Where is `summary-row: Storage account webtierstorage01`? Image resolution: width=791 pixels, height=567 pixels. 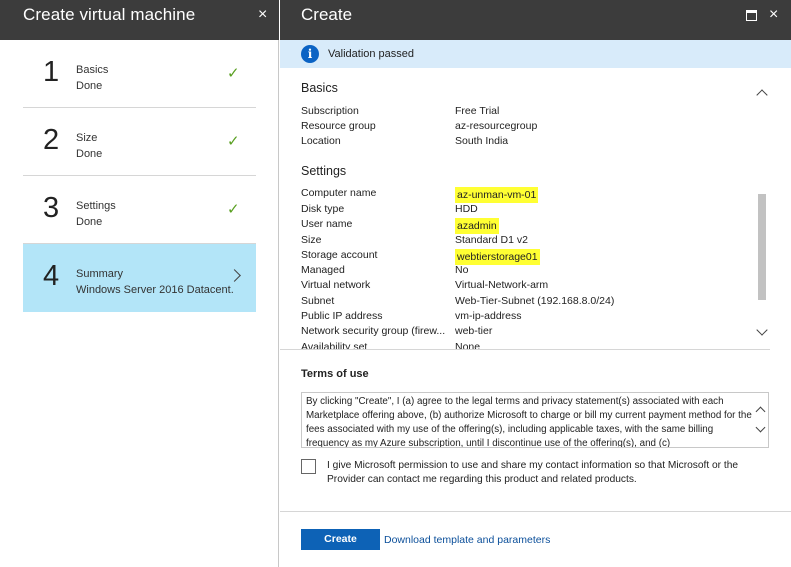
summary-row: Storage account webtierstorage01 is located at coordinates (531, 257).